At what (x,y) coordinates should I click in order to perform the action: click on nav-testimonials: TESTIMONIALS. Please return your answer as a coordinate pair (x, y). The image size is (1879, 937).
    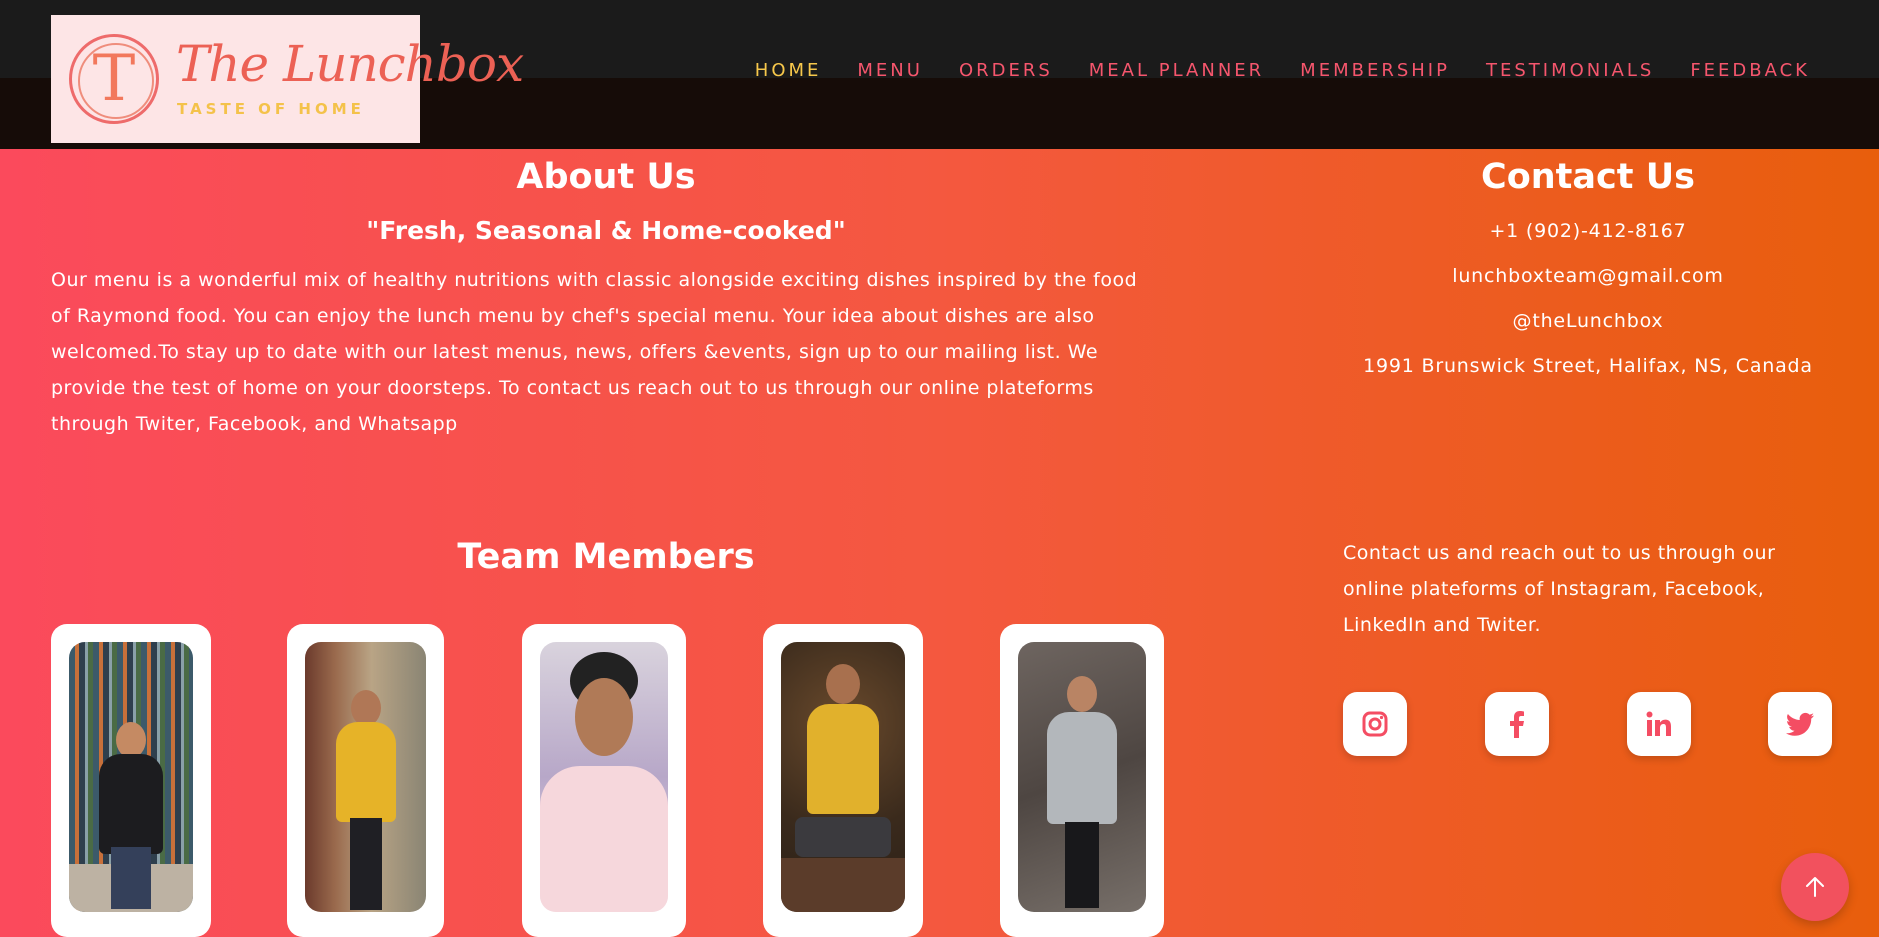
    Looking at the image, I should click on (1570, 70).